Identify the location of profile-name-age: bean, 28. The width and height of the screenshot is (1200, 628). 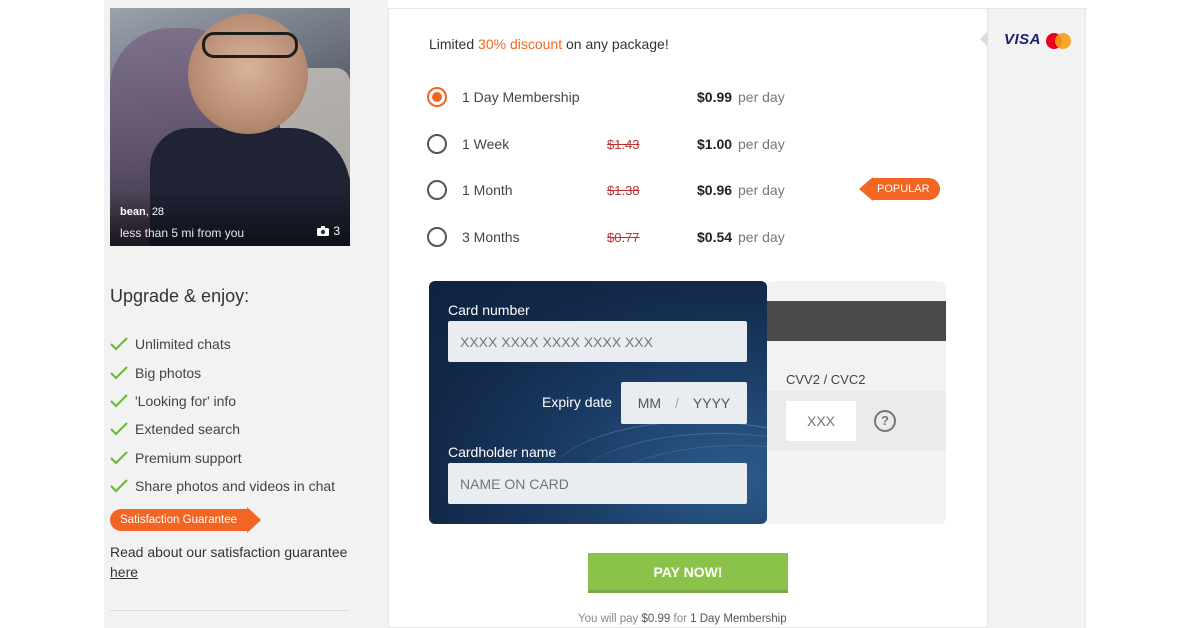
(142, 212).